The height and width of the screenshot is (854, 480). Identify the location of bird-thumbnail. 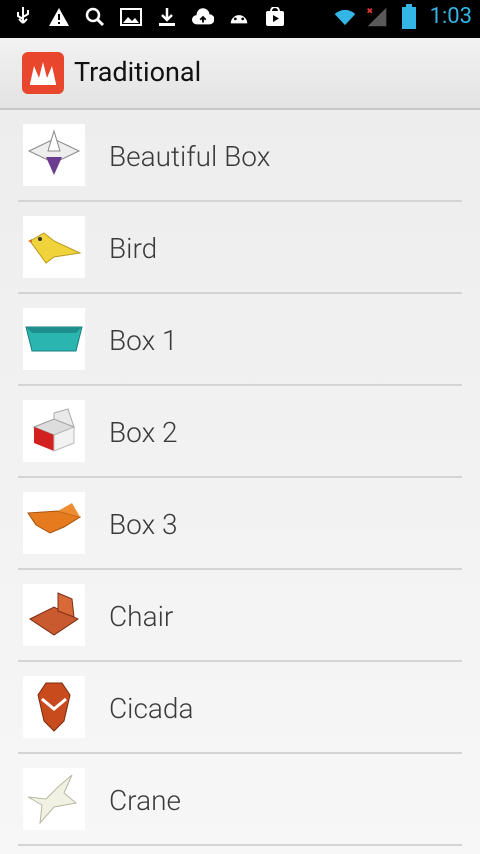
(54, 247).